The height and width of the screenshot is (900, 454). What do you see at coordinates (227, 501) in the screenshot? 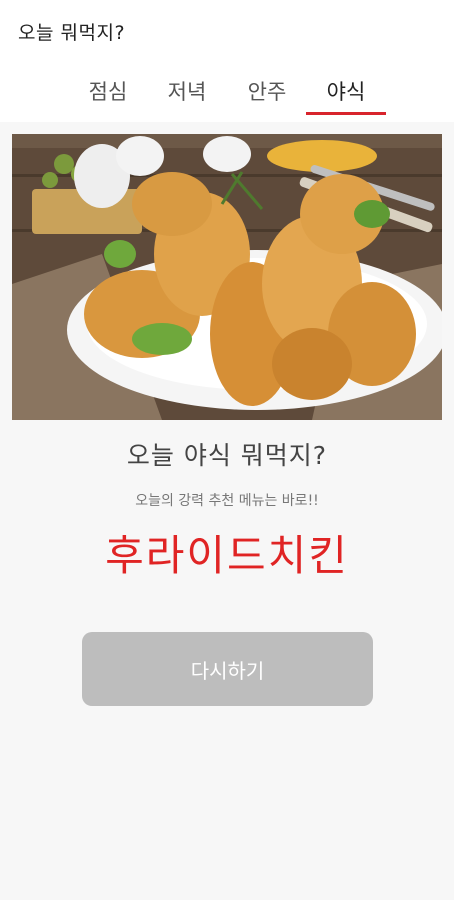
I see `recommendation-caption: 오늘의 강력 추천 메뉴는 바로!!` at bounding box center [227, 501].